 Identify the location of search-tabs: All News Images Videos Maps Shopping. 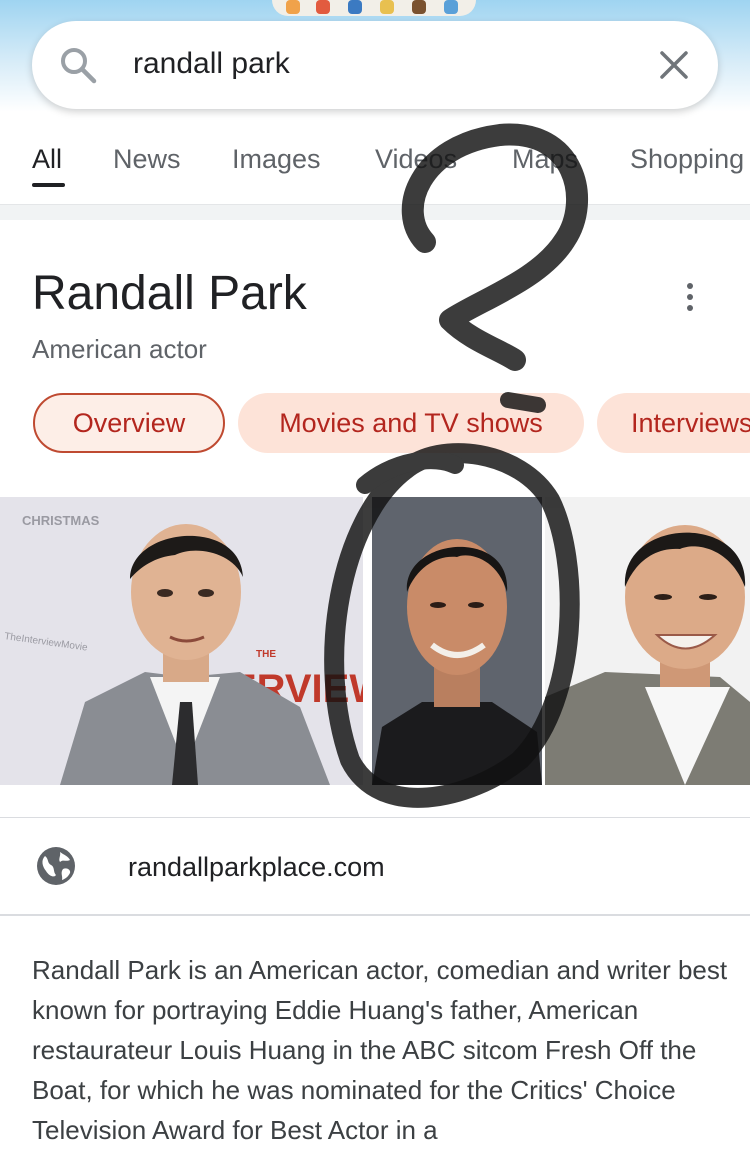
(375, 170).